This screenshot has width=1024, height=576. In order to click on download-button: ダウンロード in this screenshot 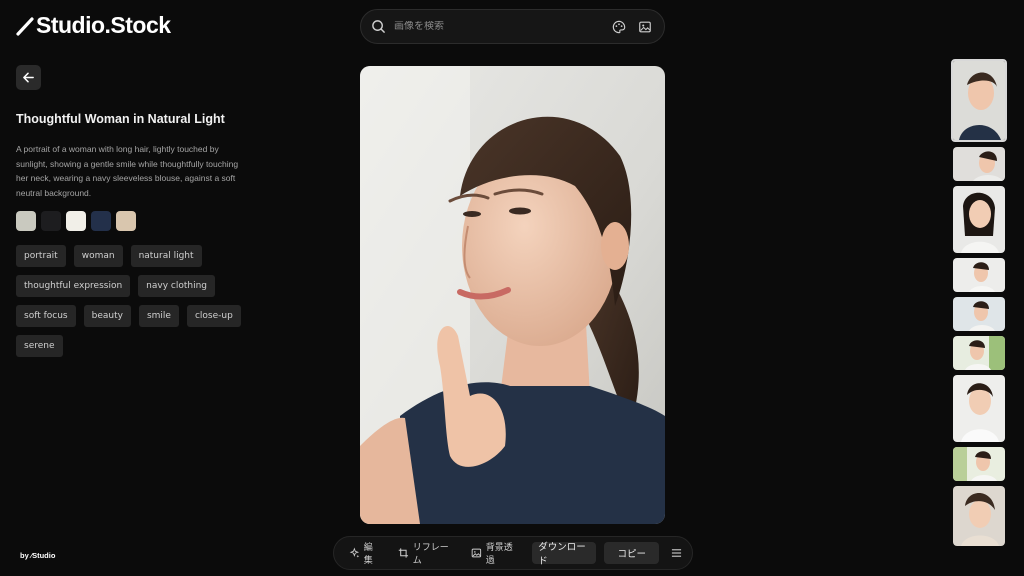, I will do `click(564, 554)`.